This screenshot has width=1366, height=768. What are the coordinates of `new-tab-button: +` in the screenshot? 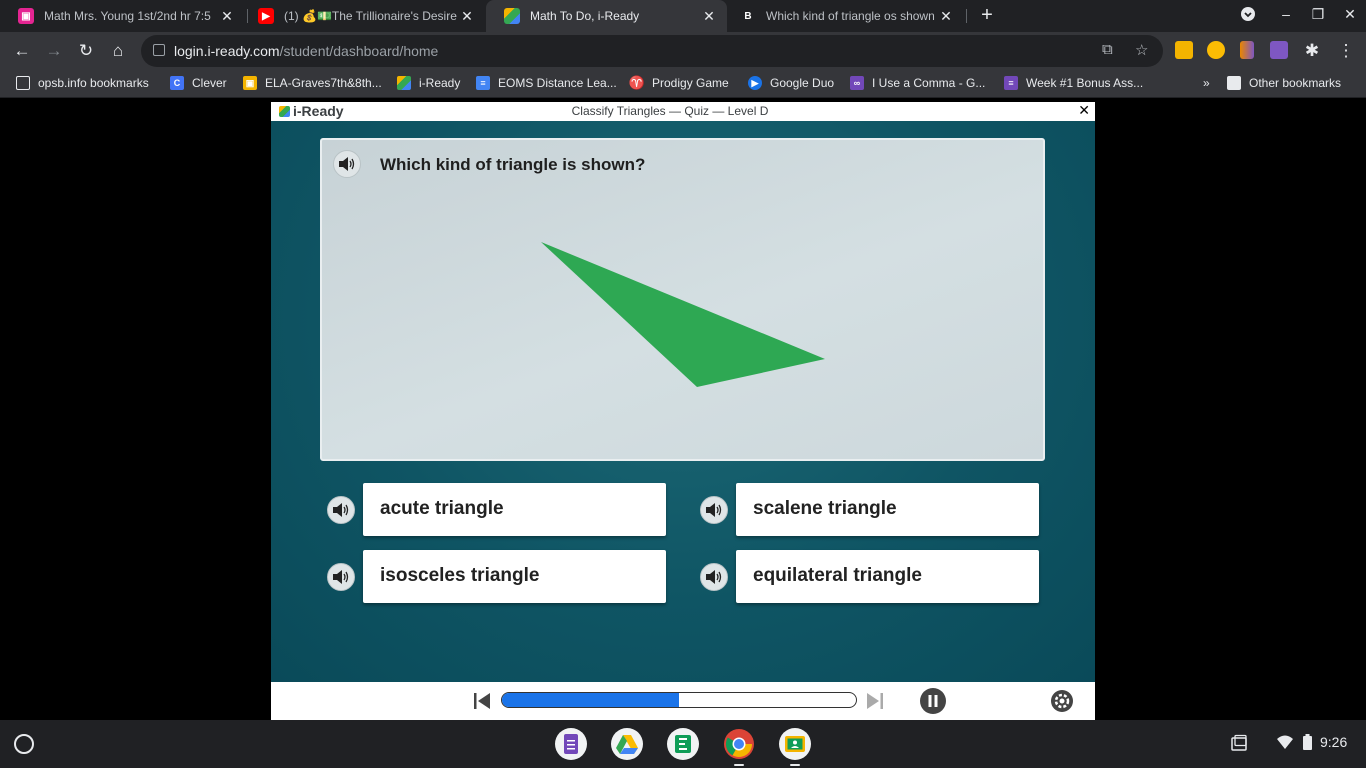 It's located at (987, 15).